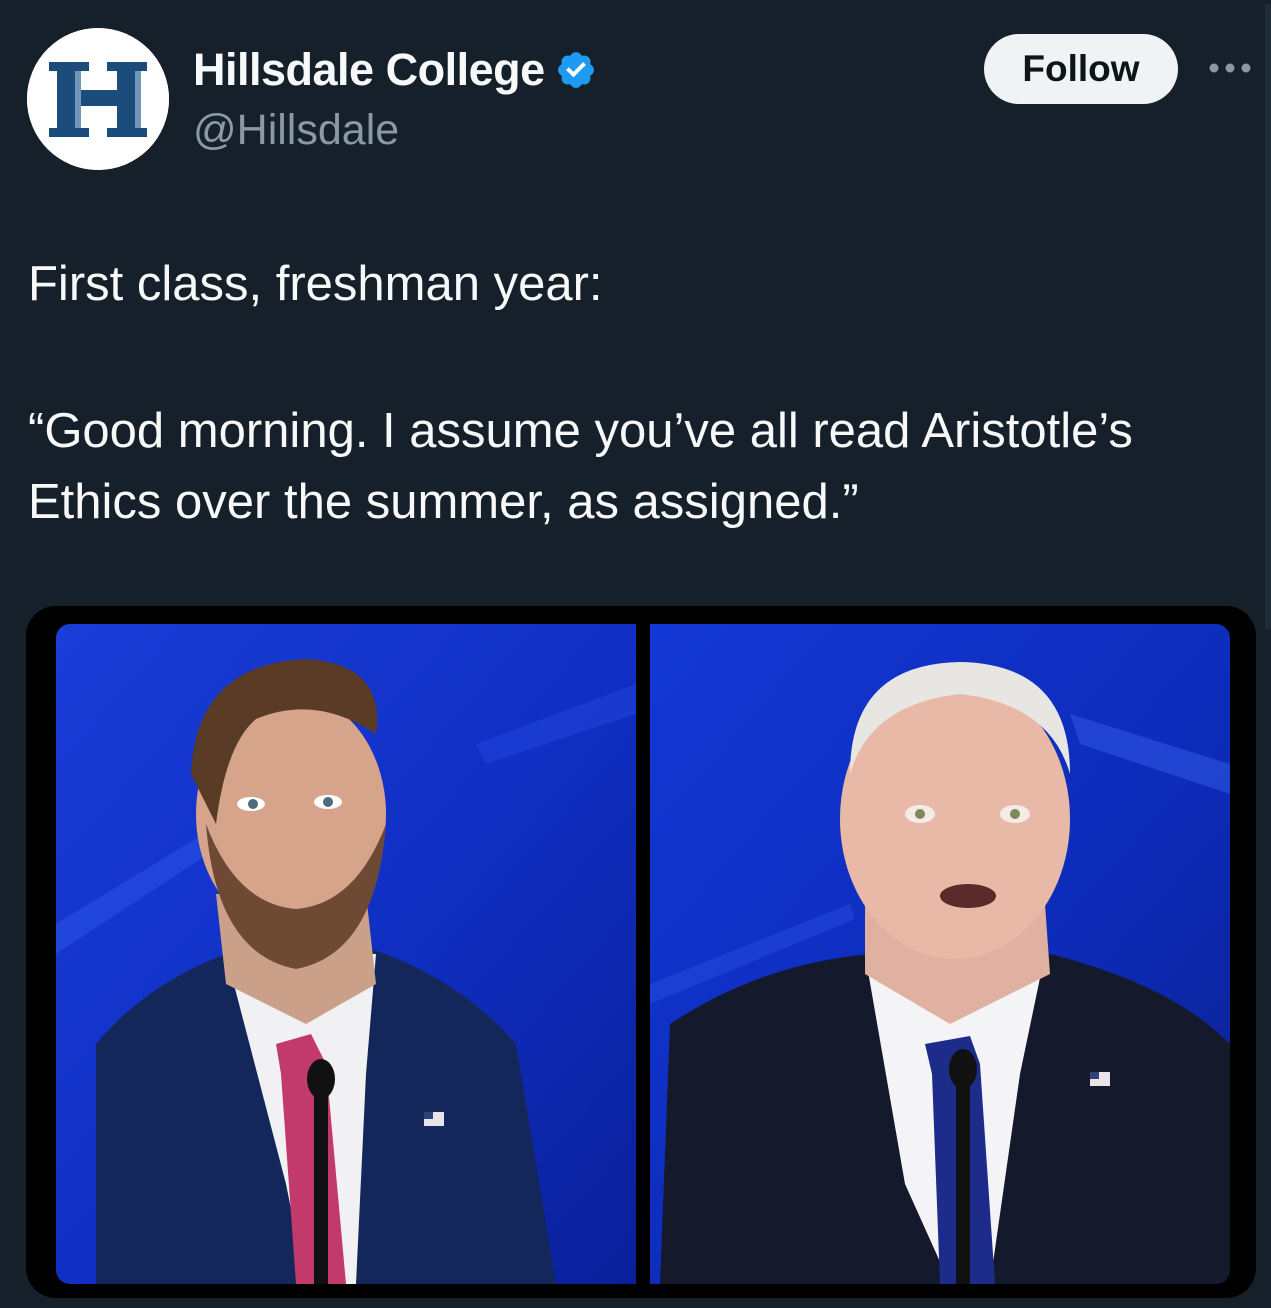  I want to click on display-name: Hillsdale College, so click(369, 70).